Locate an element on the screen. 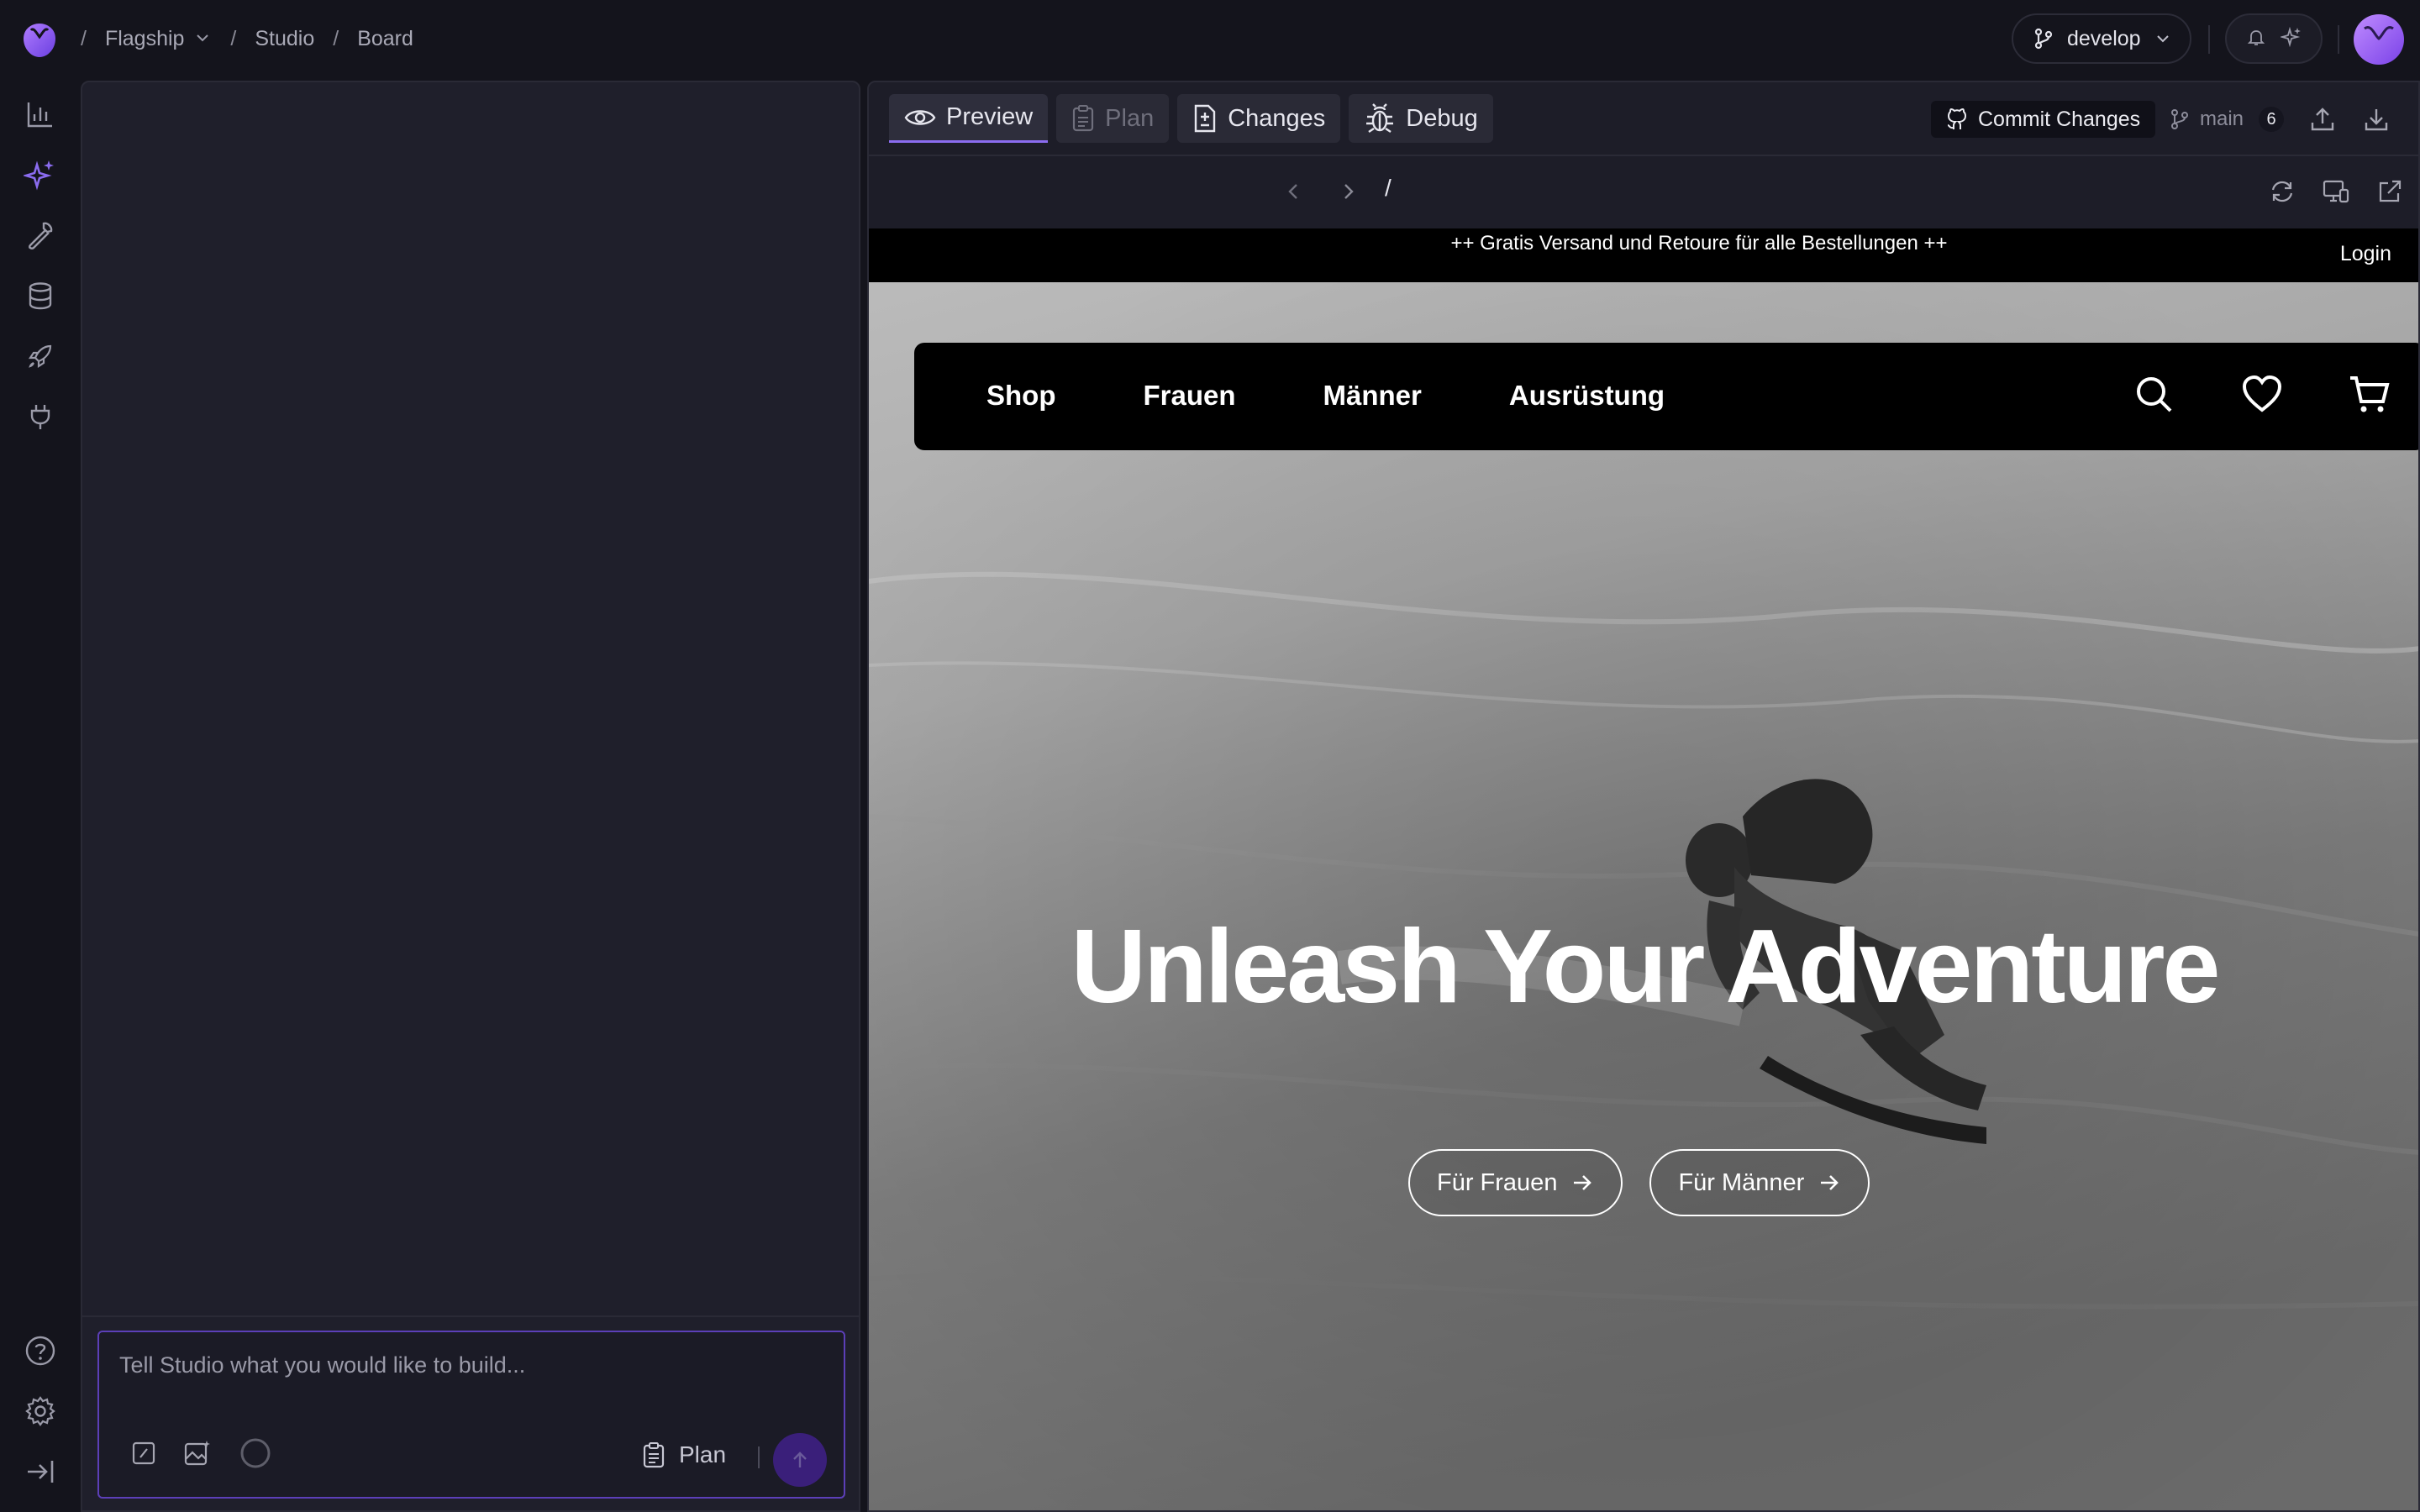 The width and height of the screenshot is (2420, 1512). loading-indicator-icon is located at coordinates (255, 1455).